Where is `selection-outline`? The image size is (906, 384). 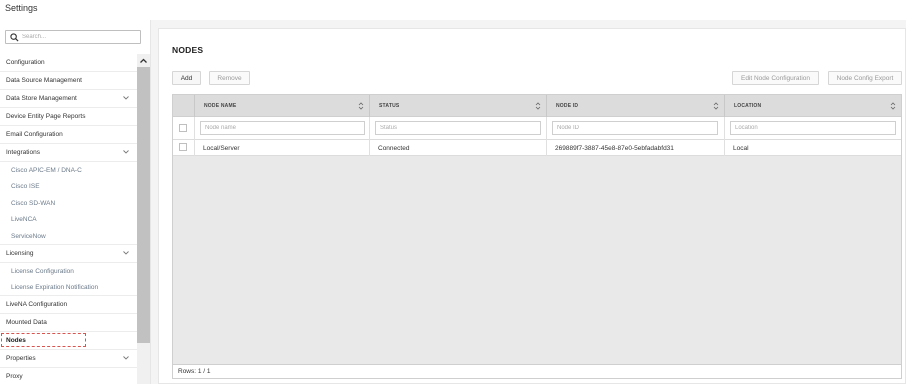 selection-outline is located at coordinates (43, 340).